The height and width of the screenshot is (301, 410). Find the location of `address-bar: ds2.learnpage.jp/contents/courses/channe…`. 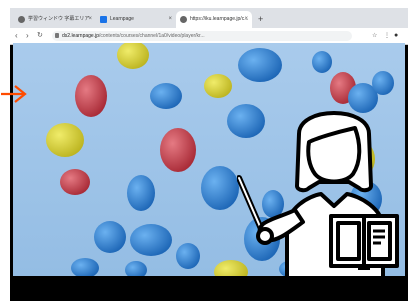

address-bar: ds2.learnpage.jp/contents/courses/channe… is located at coordinates (202, 36).